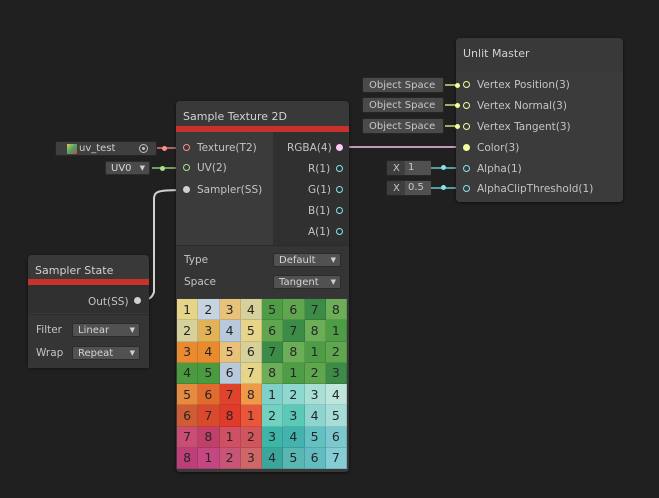 The height and width of the screenshot is (498, 659). I want to click on texture-field-port-icon, so click(164, 148).